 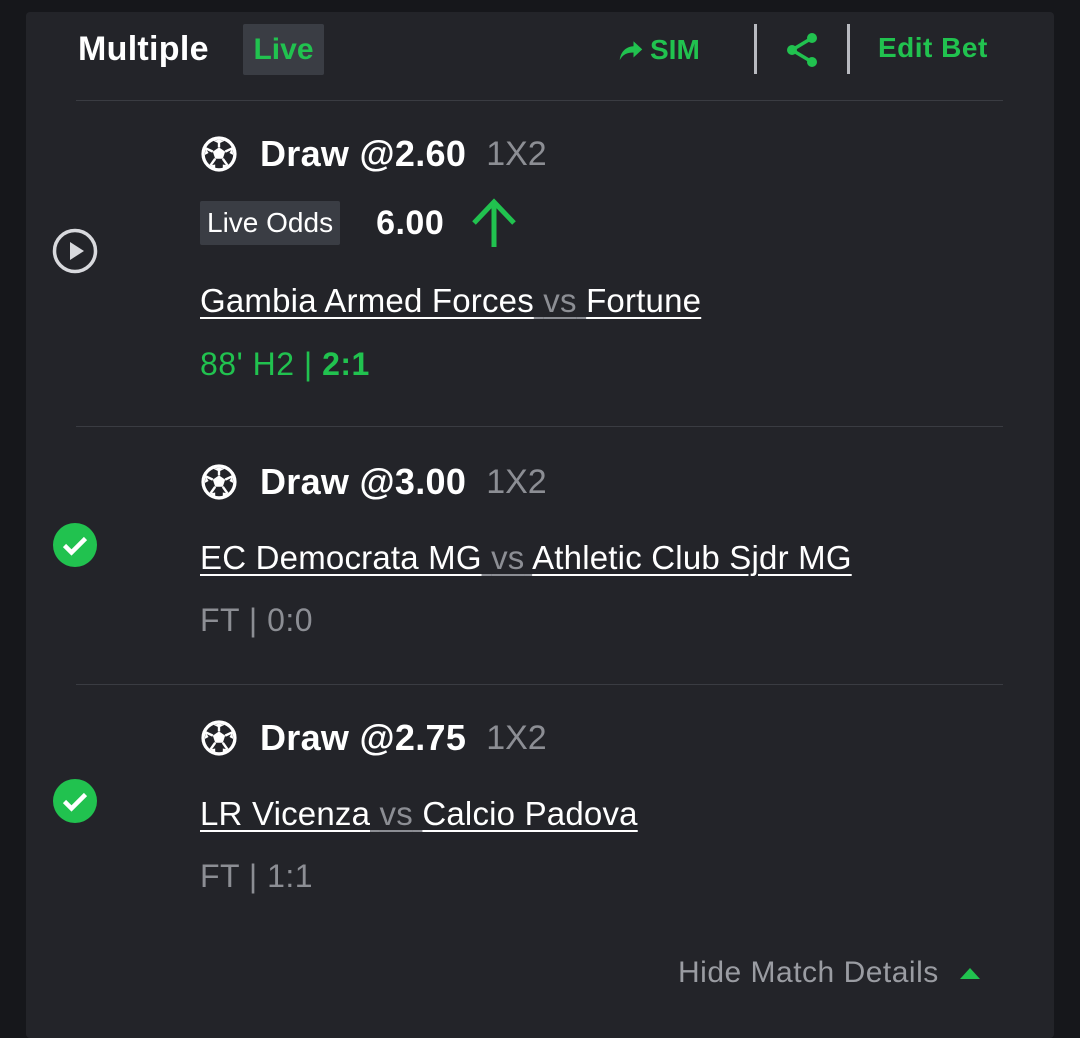 What do you see at coordinates (494, 222) in the screenshot?
I see `arrow-up-icon` at bounding box center [494, 222].